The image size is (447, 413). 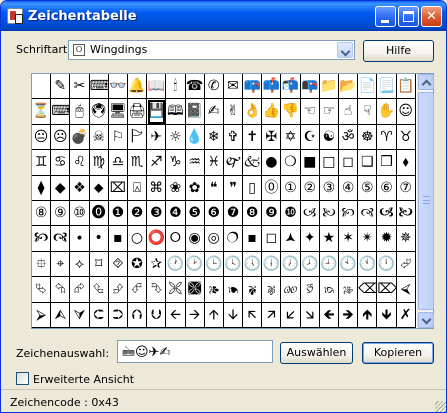 What do you see at coordinates (291, 290) in the screenshot?
I see `char-cell: 🙐` at bounding box center [291, 290].